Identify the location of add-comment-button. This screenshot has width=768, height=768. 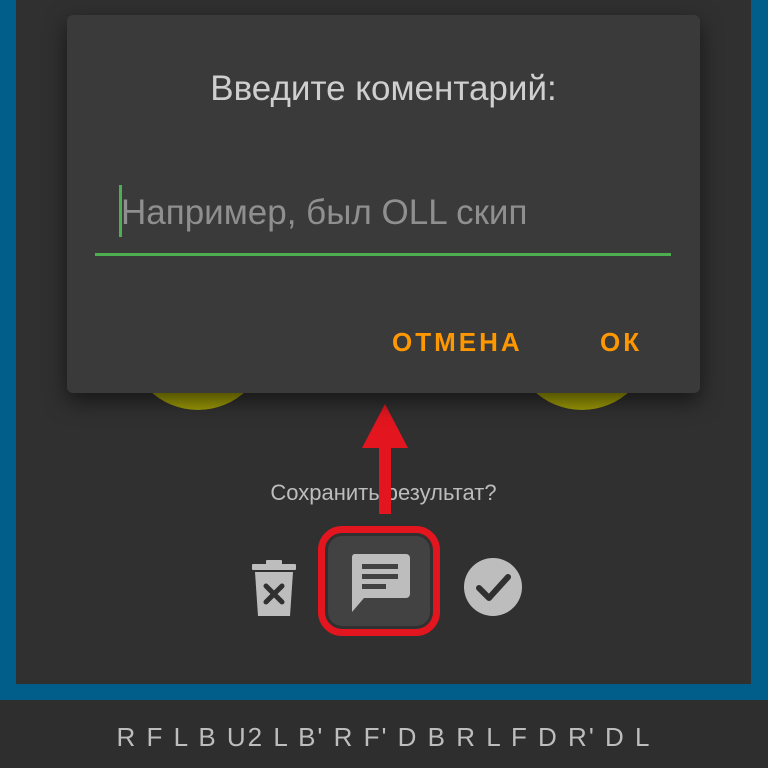
(379, 581).